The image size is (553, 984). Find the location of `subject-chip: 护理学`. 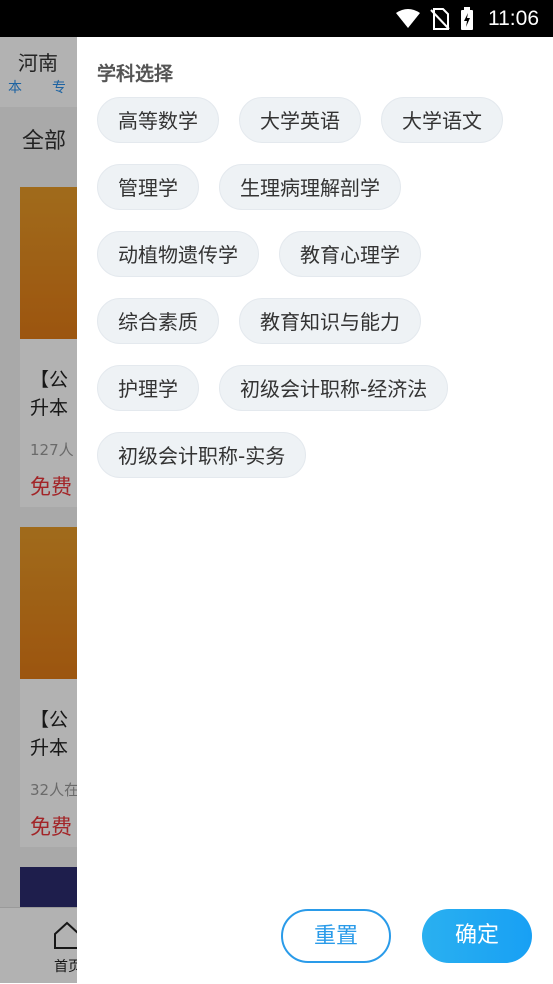

subject-chip: 护理学 is located at coordinates (148, 388).